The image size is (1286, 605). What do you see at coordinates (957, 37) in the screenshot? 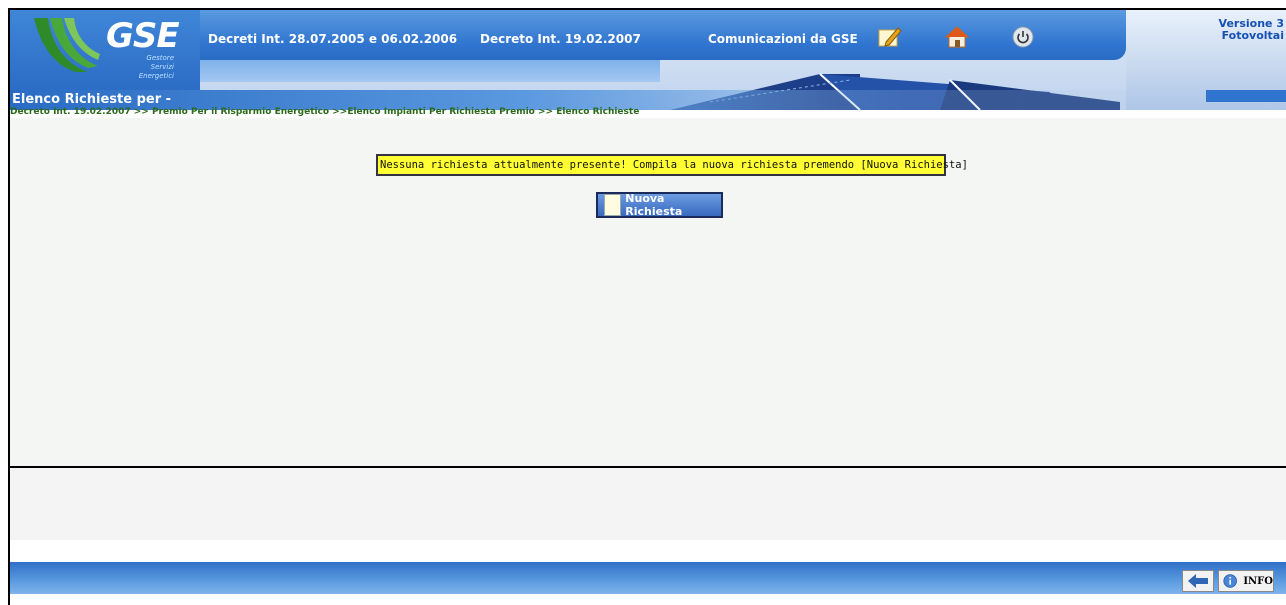
I see `home-icon` at bounding box center [957, 37].